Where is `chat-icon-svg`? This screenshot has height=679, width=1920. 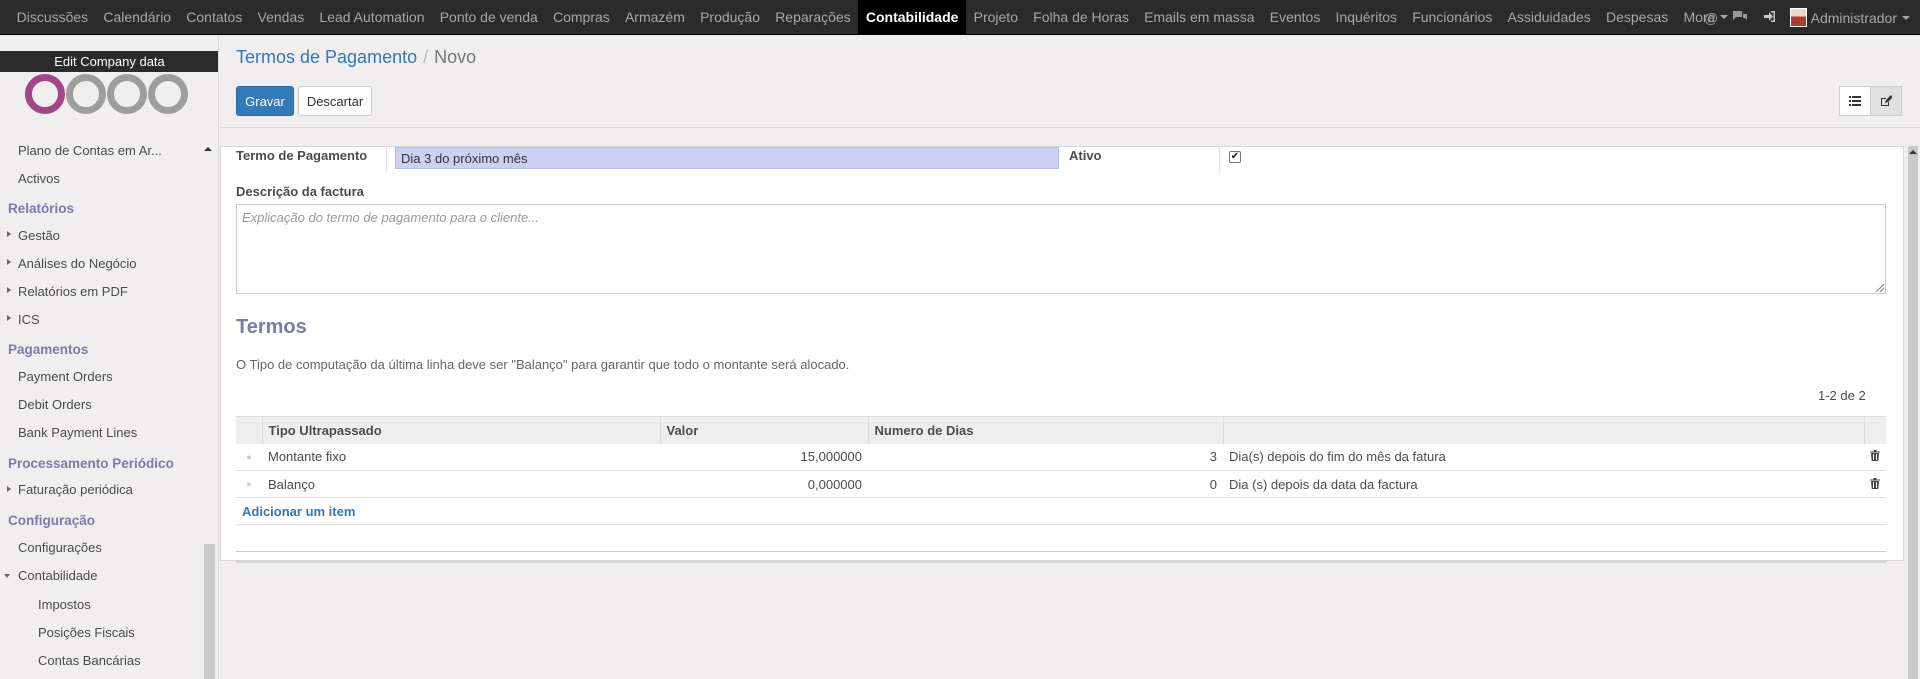 chat-icon-svg is located at coordinates (1740, 15).